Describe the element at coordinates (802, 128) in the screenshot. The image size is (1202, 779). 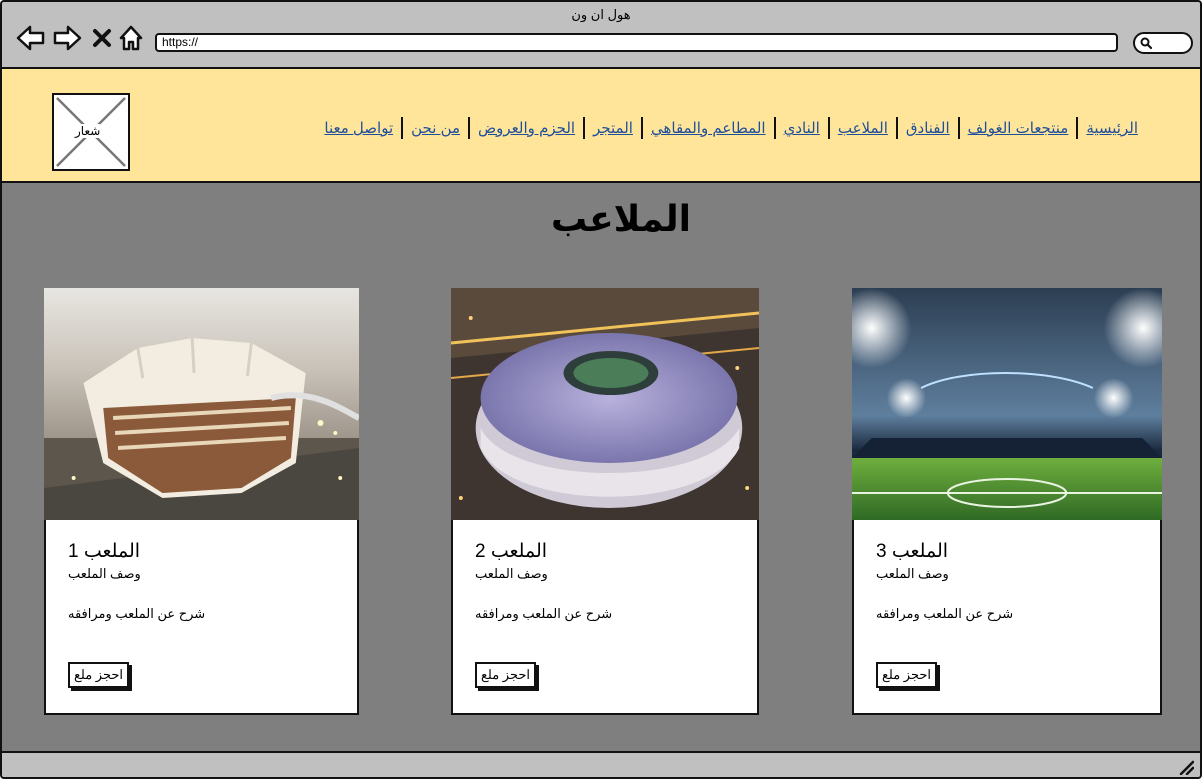
I see `nav-item-club: النادي` at that location.